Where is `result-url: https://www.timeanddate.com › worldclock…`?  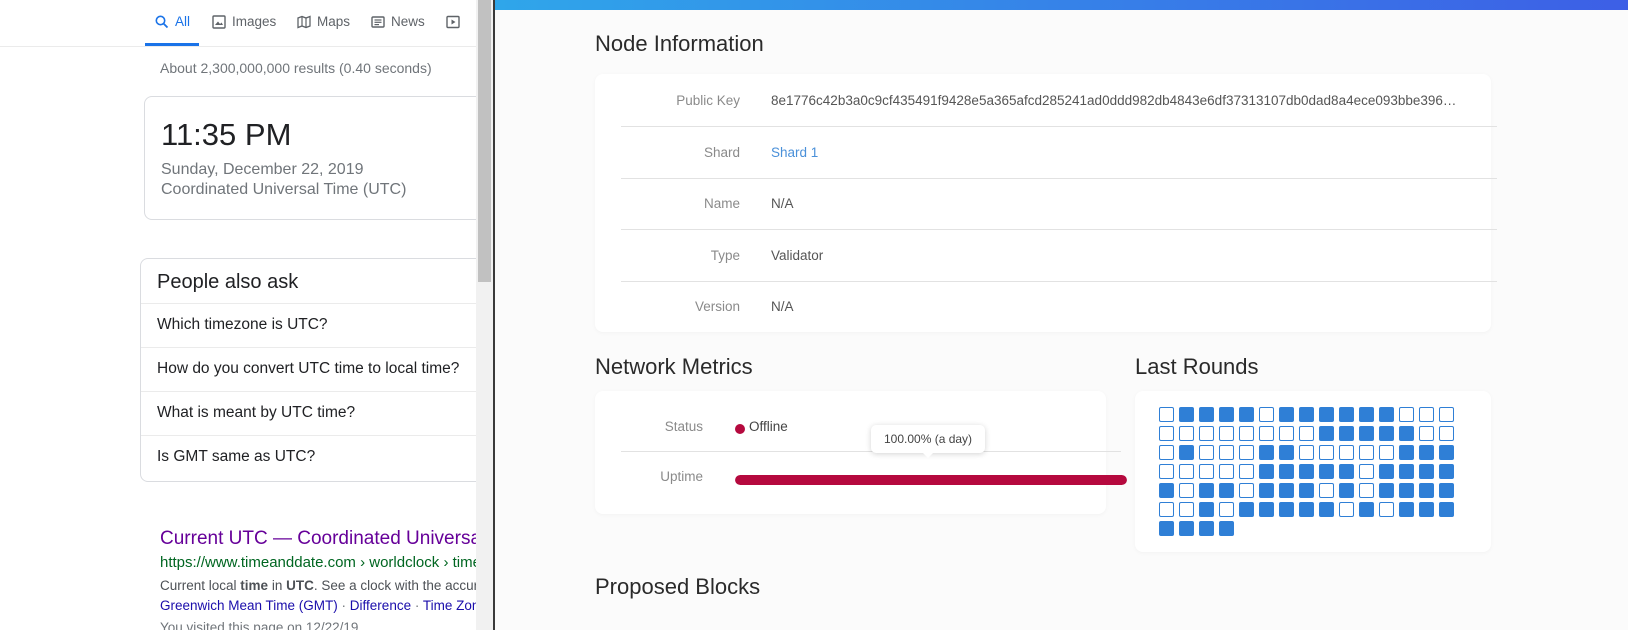
result-url: https://www.timeanddate.com › worldclock… is located at coordinates (319, 562).